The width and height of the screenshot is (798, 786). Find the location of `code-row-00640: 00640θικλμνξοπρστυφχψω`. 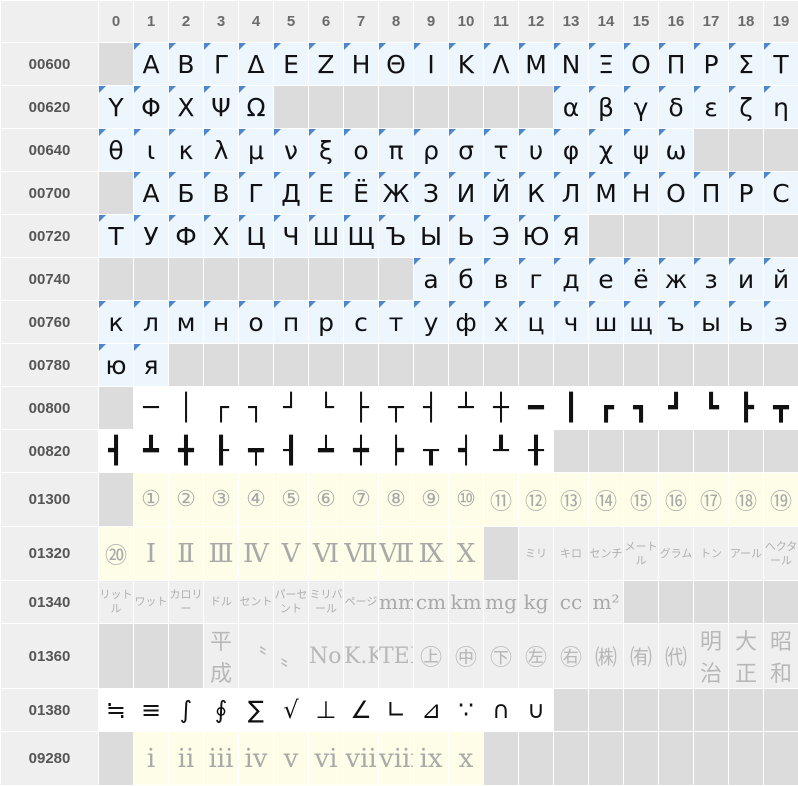

code-row-00640: 00640θικλμνξοπρστυφχψω is located at coordinates (399, 150).